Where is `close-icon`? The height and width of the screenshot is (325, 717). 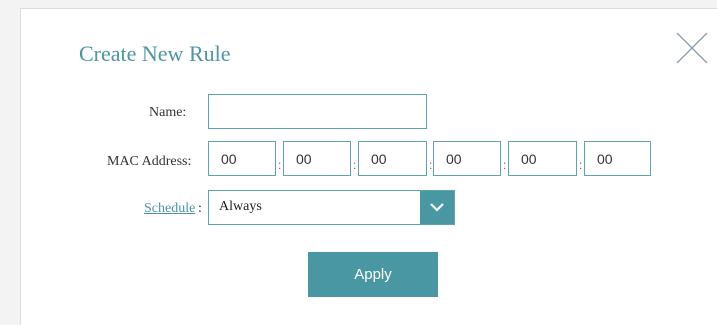 close-icon is located at coordinates (692, 48).